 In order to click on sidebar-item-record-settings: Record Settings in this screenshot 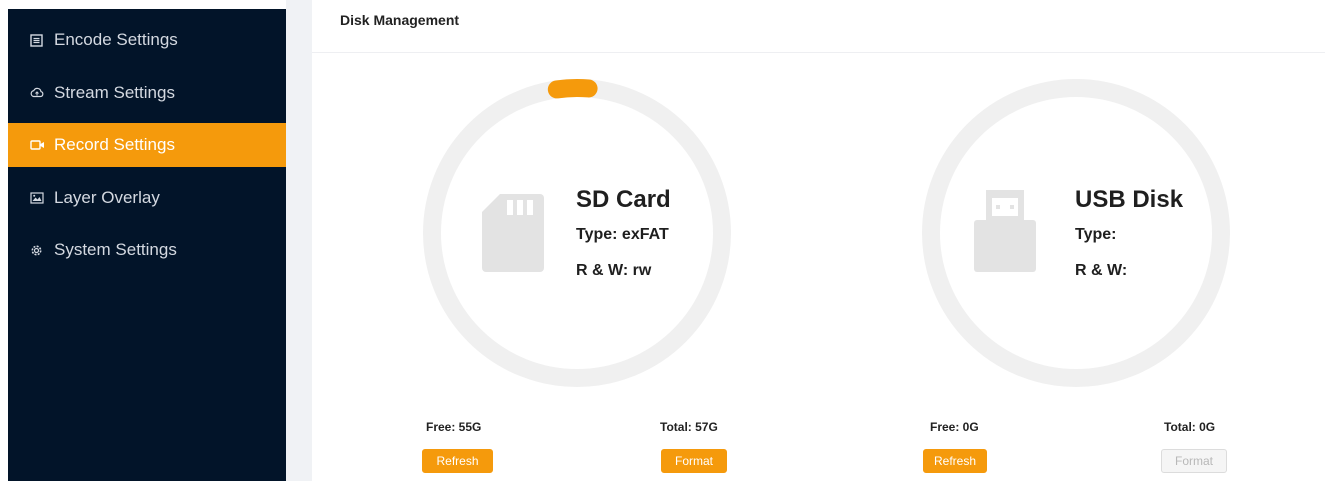, I will do `click(147, 145)`.